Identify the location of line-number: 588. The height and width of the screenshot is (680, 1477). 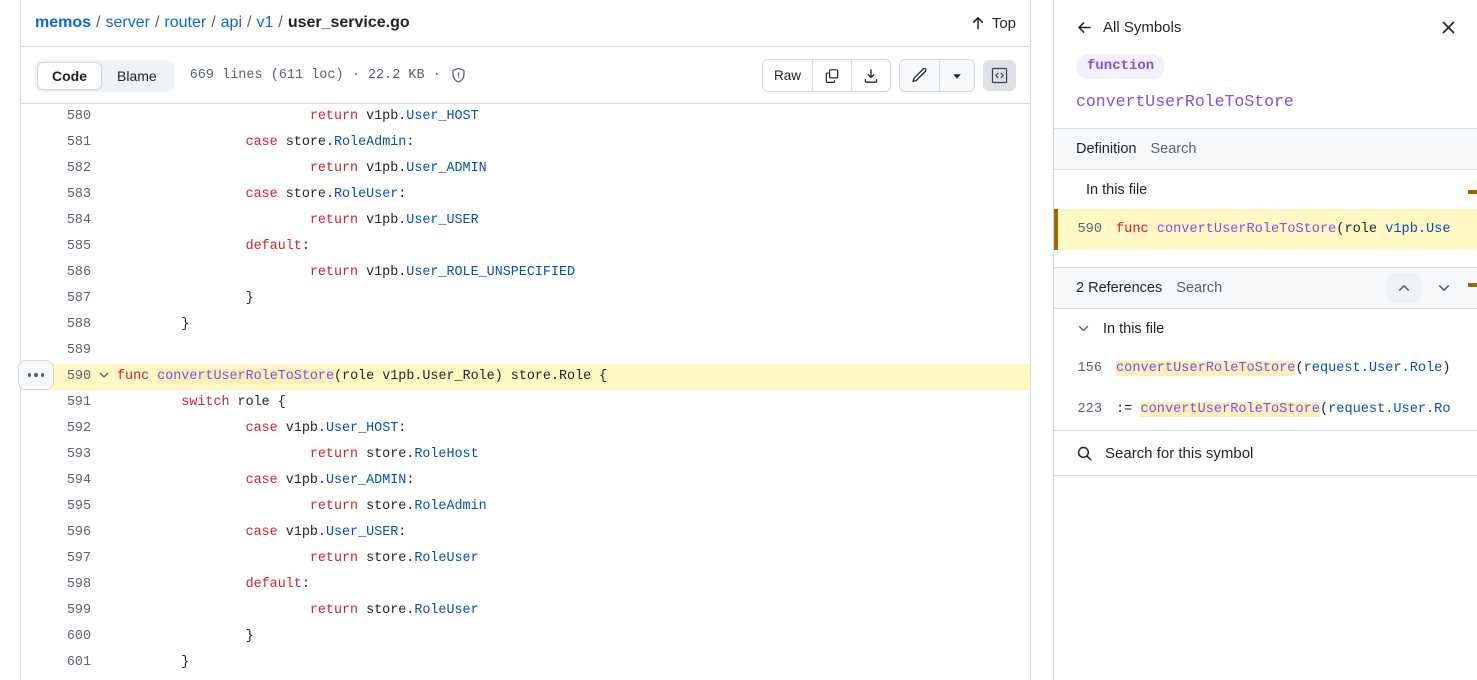
(56, 325).